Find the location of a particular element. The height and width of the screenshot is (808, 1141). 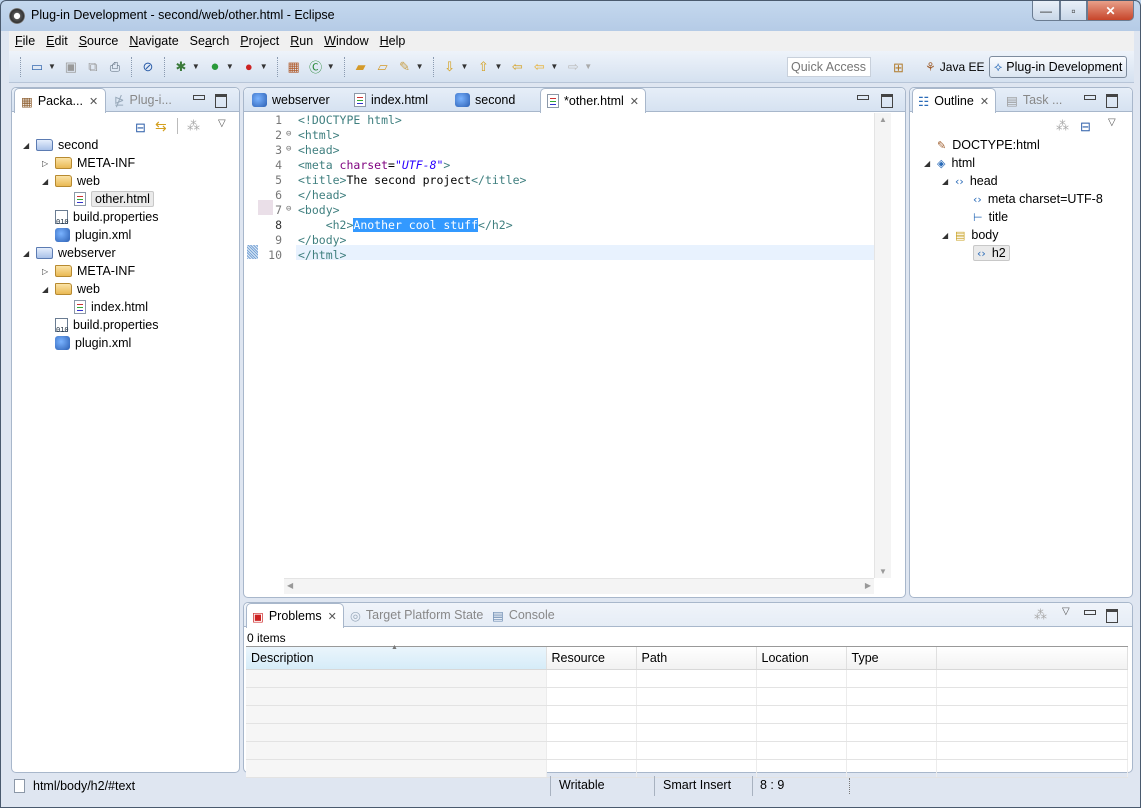

status-grip is located at coordinates (849, 786).